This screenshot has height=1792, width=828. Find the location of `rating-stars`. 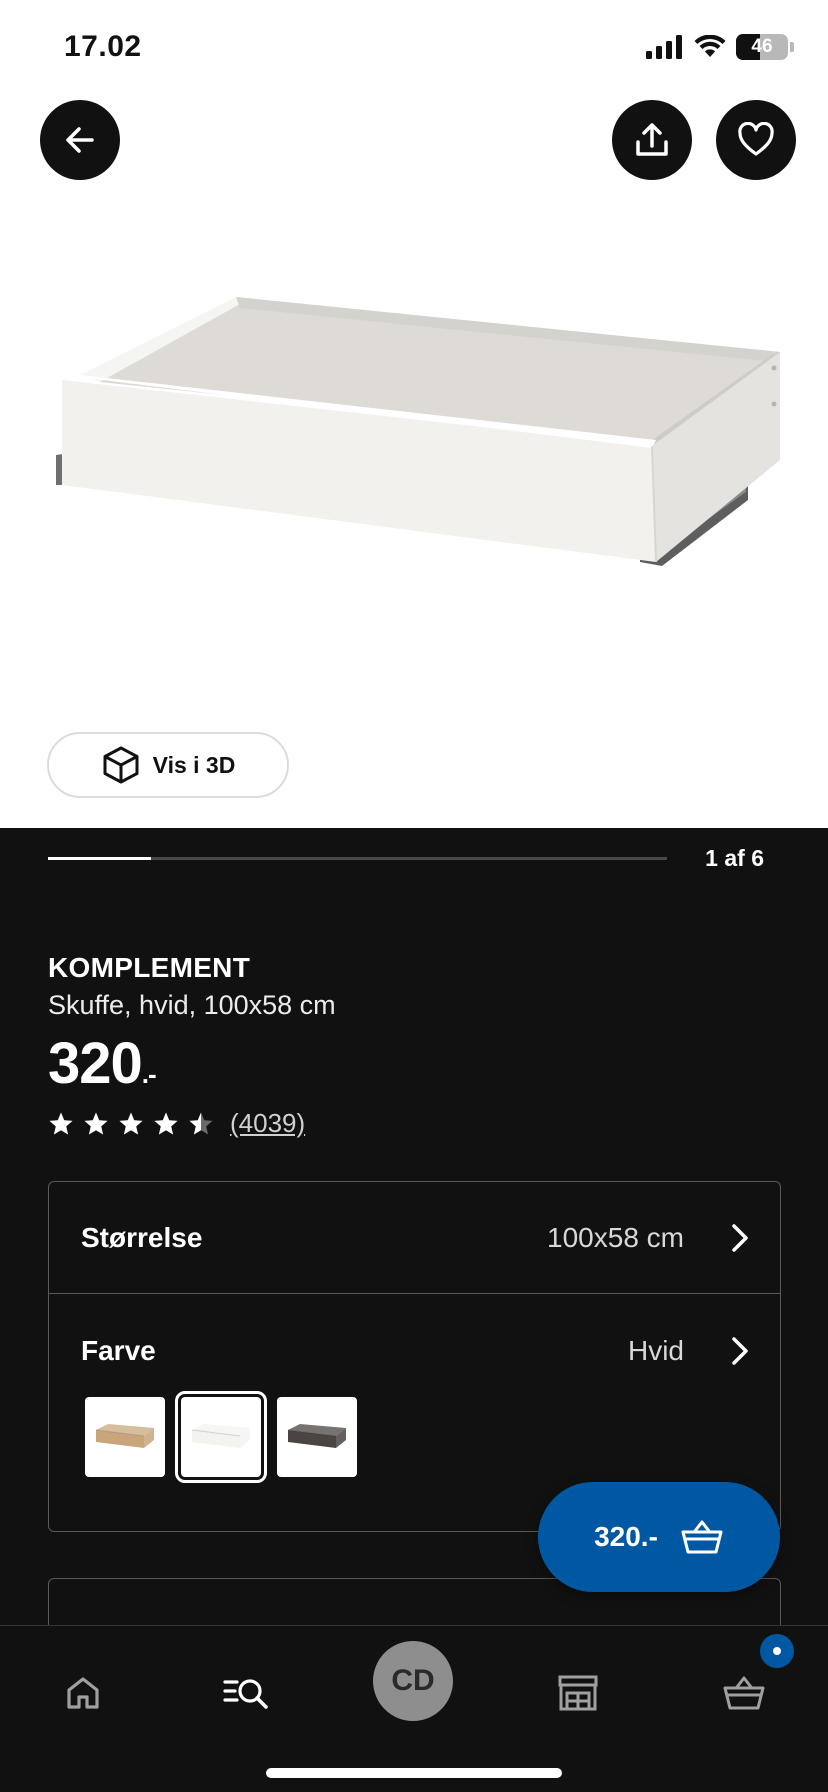

rating-stars is located at coordinates (131, 1123).